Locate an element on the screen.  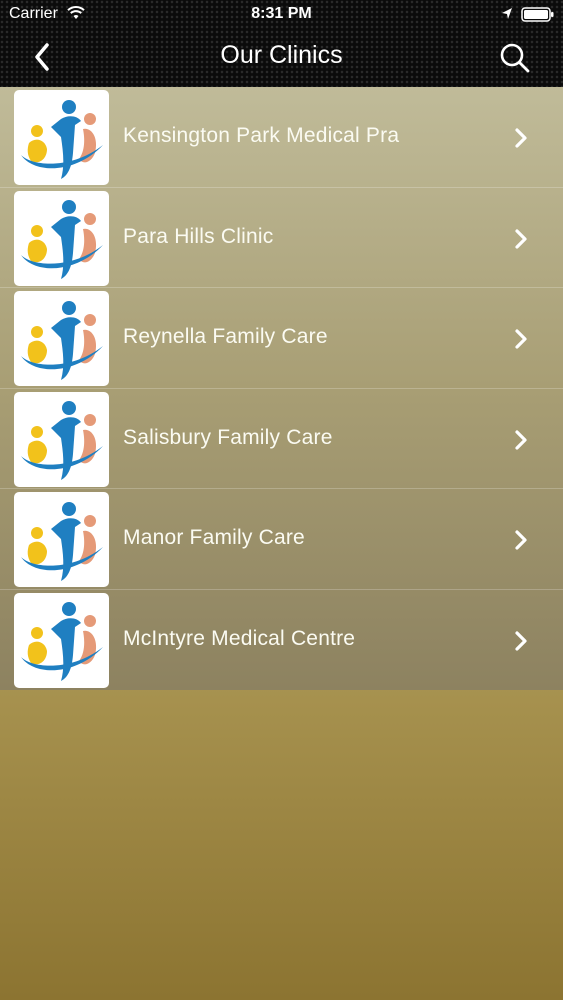
location-arrow-icon is located at coordinates (507, 16).